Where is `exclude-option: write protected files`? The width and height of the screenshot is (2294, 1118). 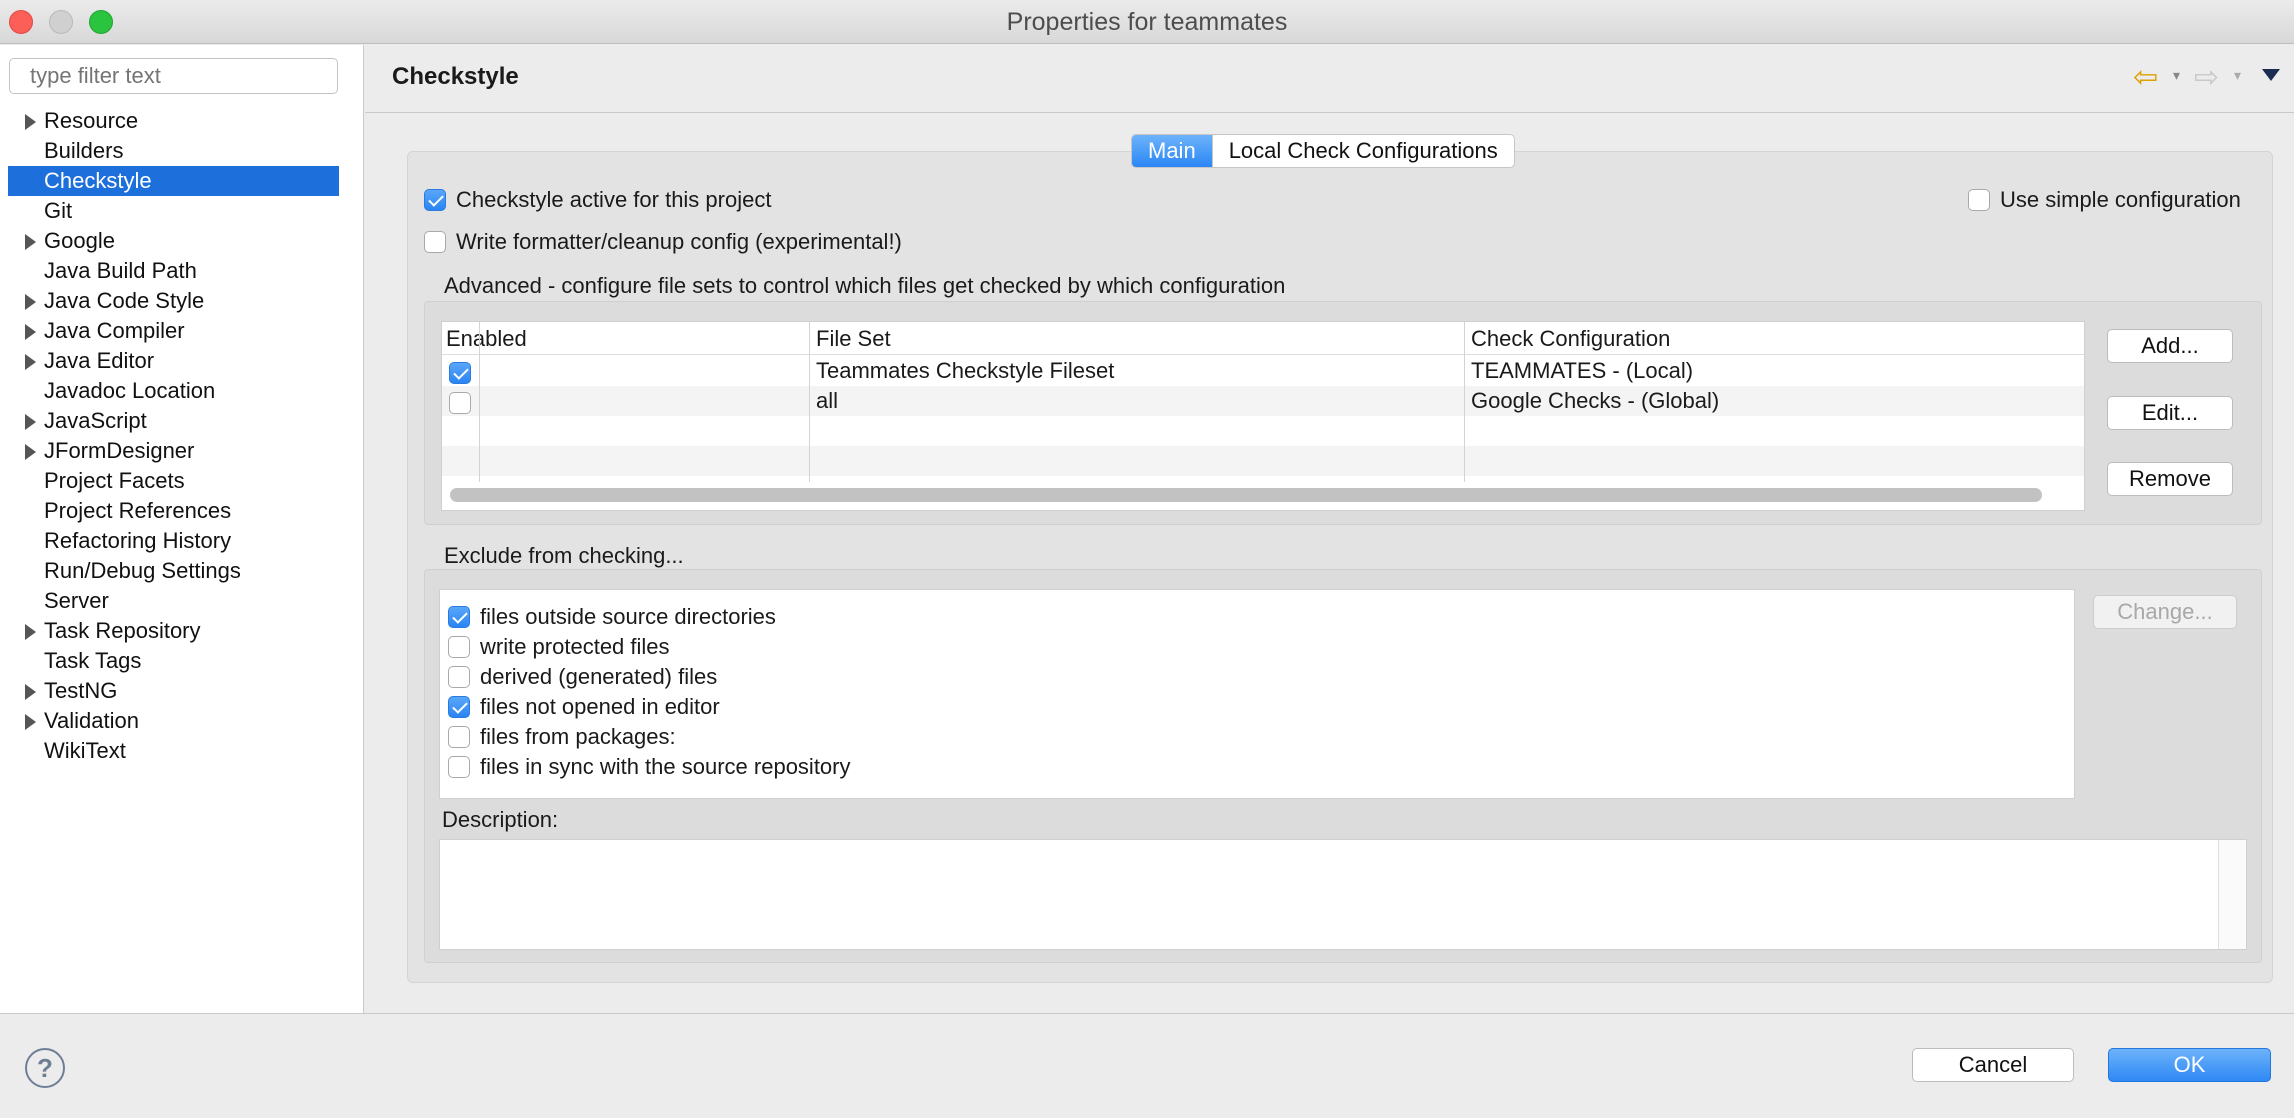 exclude-option: write protected files is located at coordinates (559, 647).